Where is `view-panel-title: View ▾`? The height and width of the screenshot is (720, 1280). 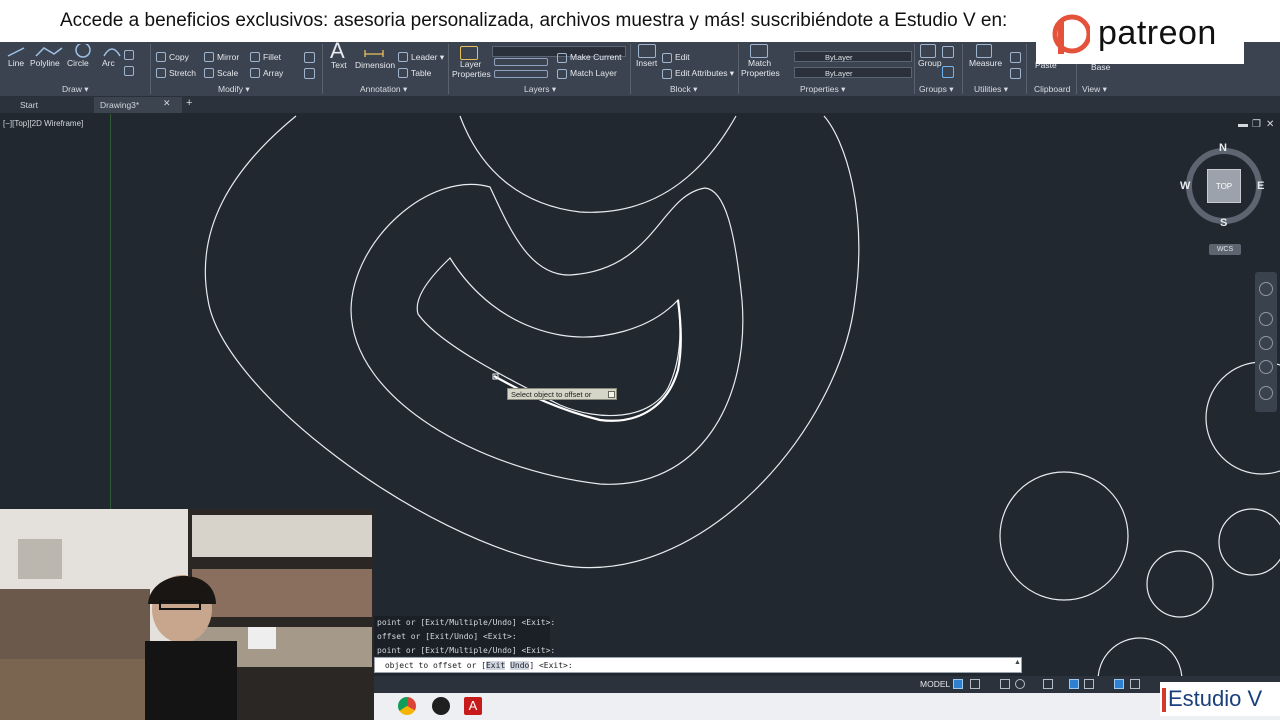
view-panel-title: View ▾ is located at coordinates (1094, 89).